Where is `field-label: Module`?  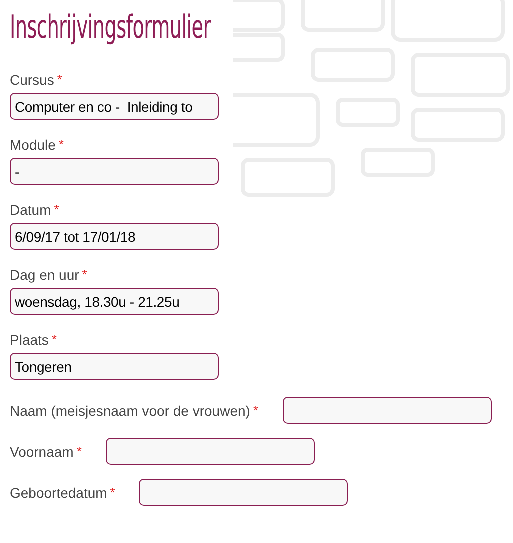 field-label: Module is located at coordinates (33, 145).